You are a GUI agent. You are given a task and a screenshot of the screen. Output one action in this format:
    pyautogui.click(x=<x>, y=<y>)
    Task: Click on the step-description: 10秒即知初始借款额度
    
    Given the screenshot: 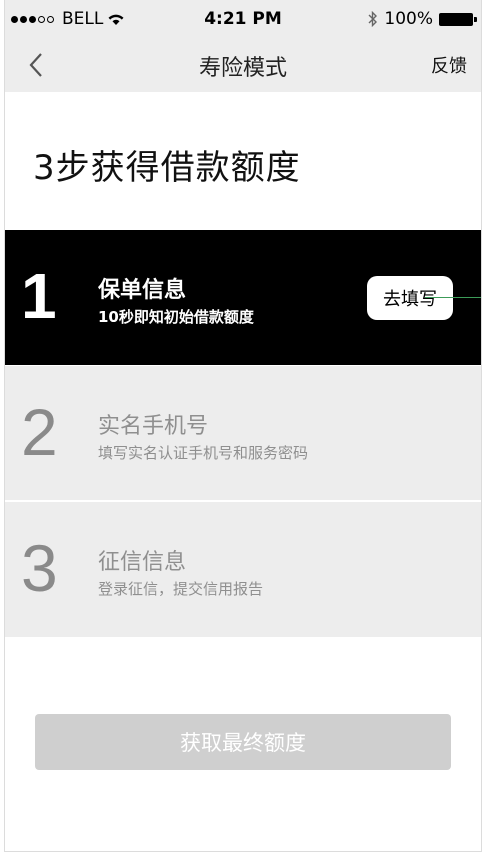 What is the action you would take?
    pyautogui.click(x=176, y=317)
    